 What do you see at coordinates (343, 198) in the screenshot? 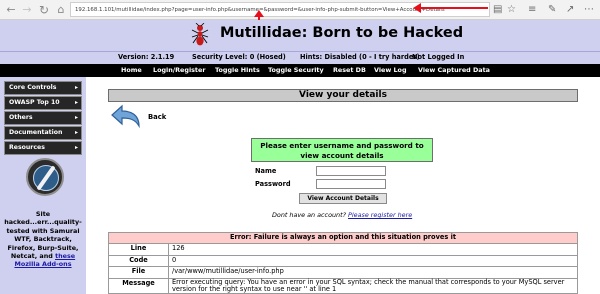
I see `view-account-details-button: View Account Details` at bounding box center [343, 198].